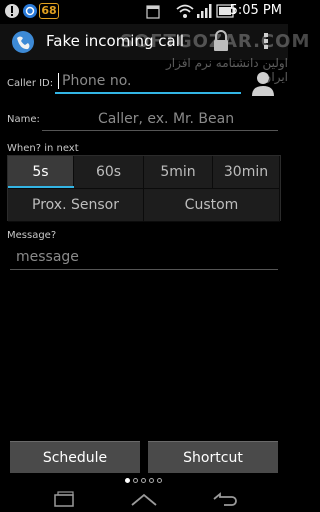  What do you see at coordinates (144, 269) in the screenshot?
I see `message-input-underline` at bounding box center [144, 269].